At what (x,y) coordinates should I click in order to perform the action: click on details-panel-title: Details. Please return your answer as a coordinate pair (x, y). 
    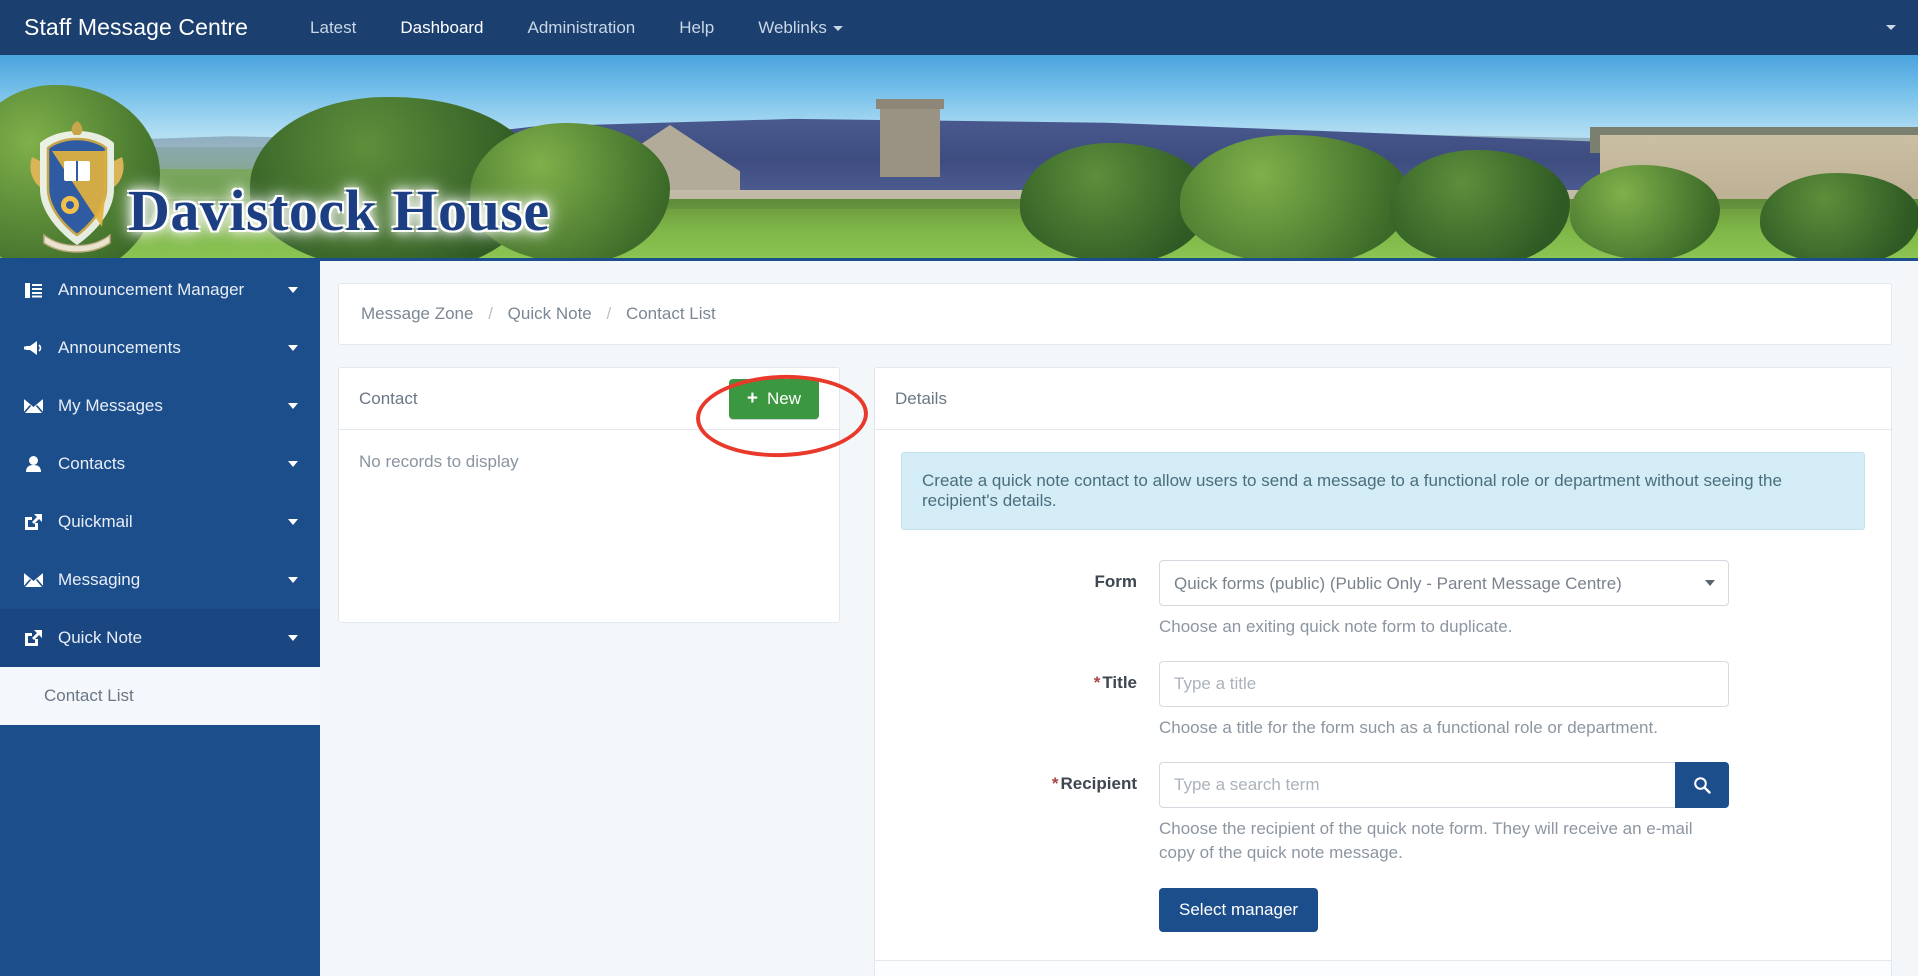
    Looking at the image, I should click on (921, 398).